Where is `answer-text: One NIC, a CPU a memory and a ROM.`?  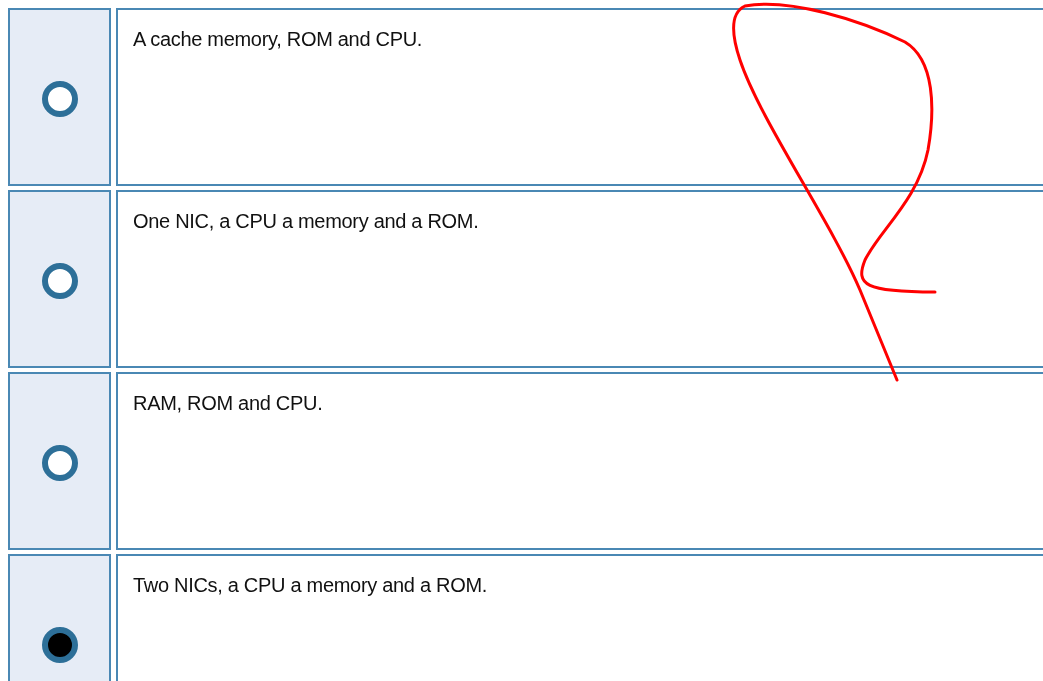 answer-text: One NIC, a CPU a memory and a ROM. is located at coordinates (306, 221).